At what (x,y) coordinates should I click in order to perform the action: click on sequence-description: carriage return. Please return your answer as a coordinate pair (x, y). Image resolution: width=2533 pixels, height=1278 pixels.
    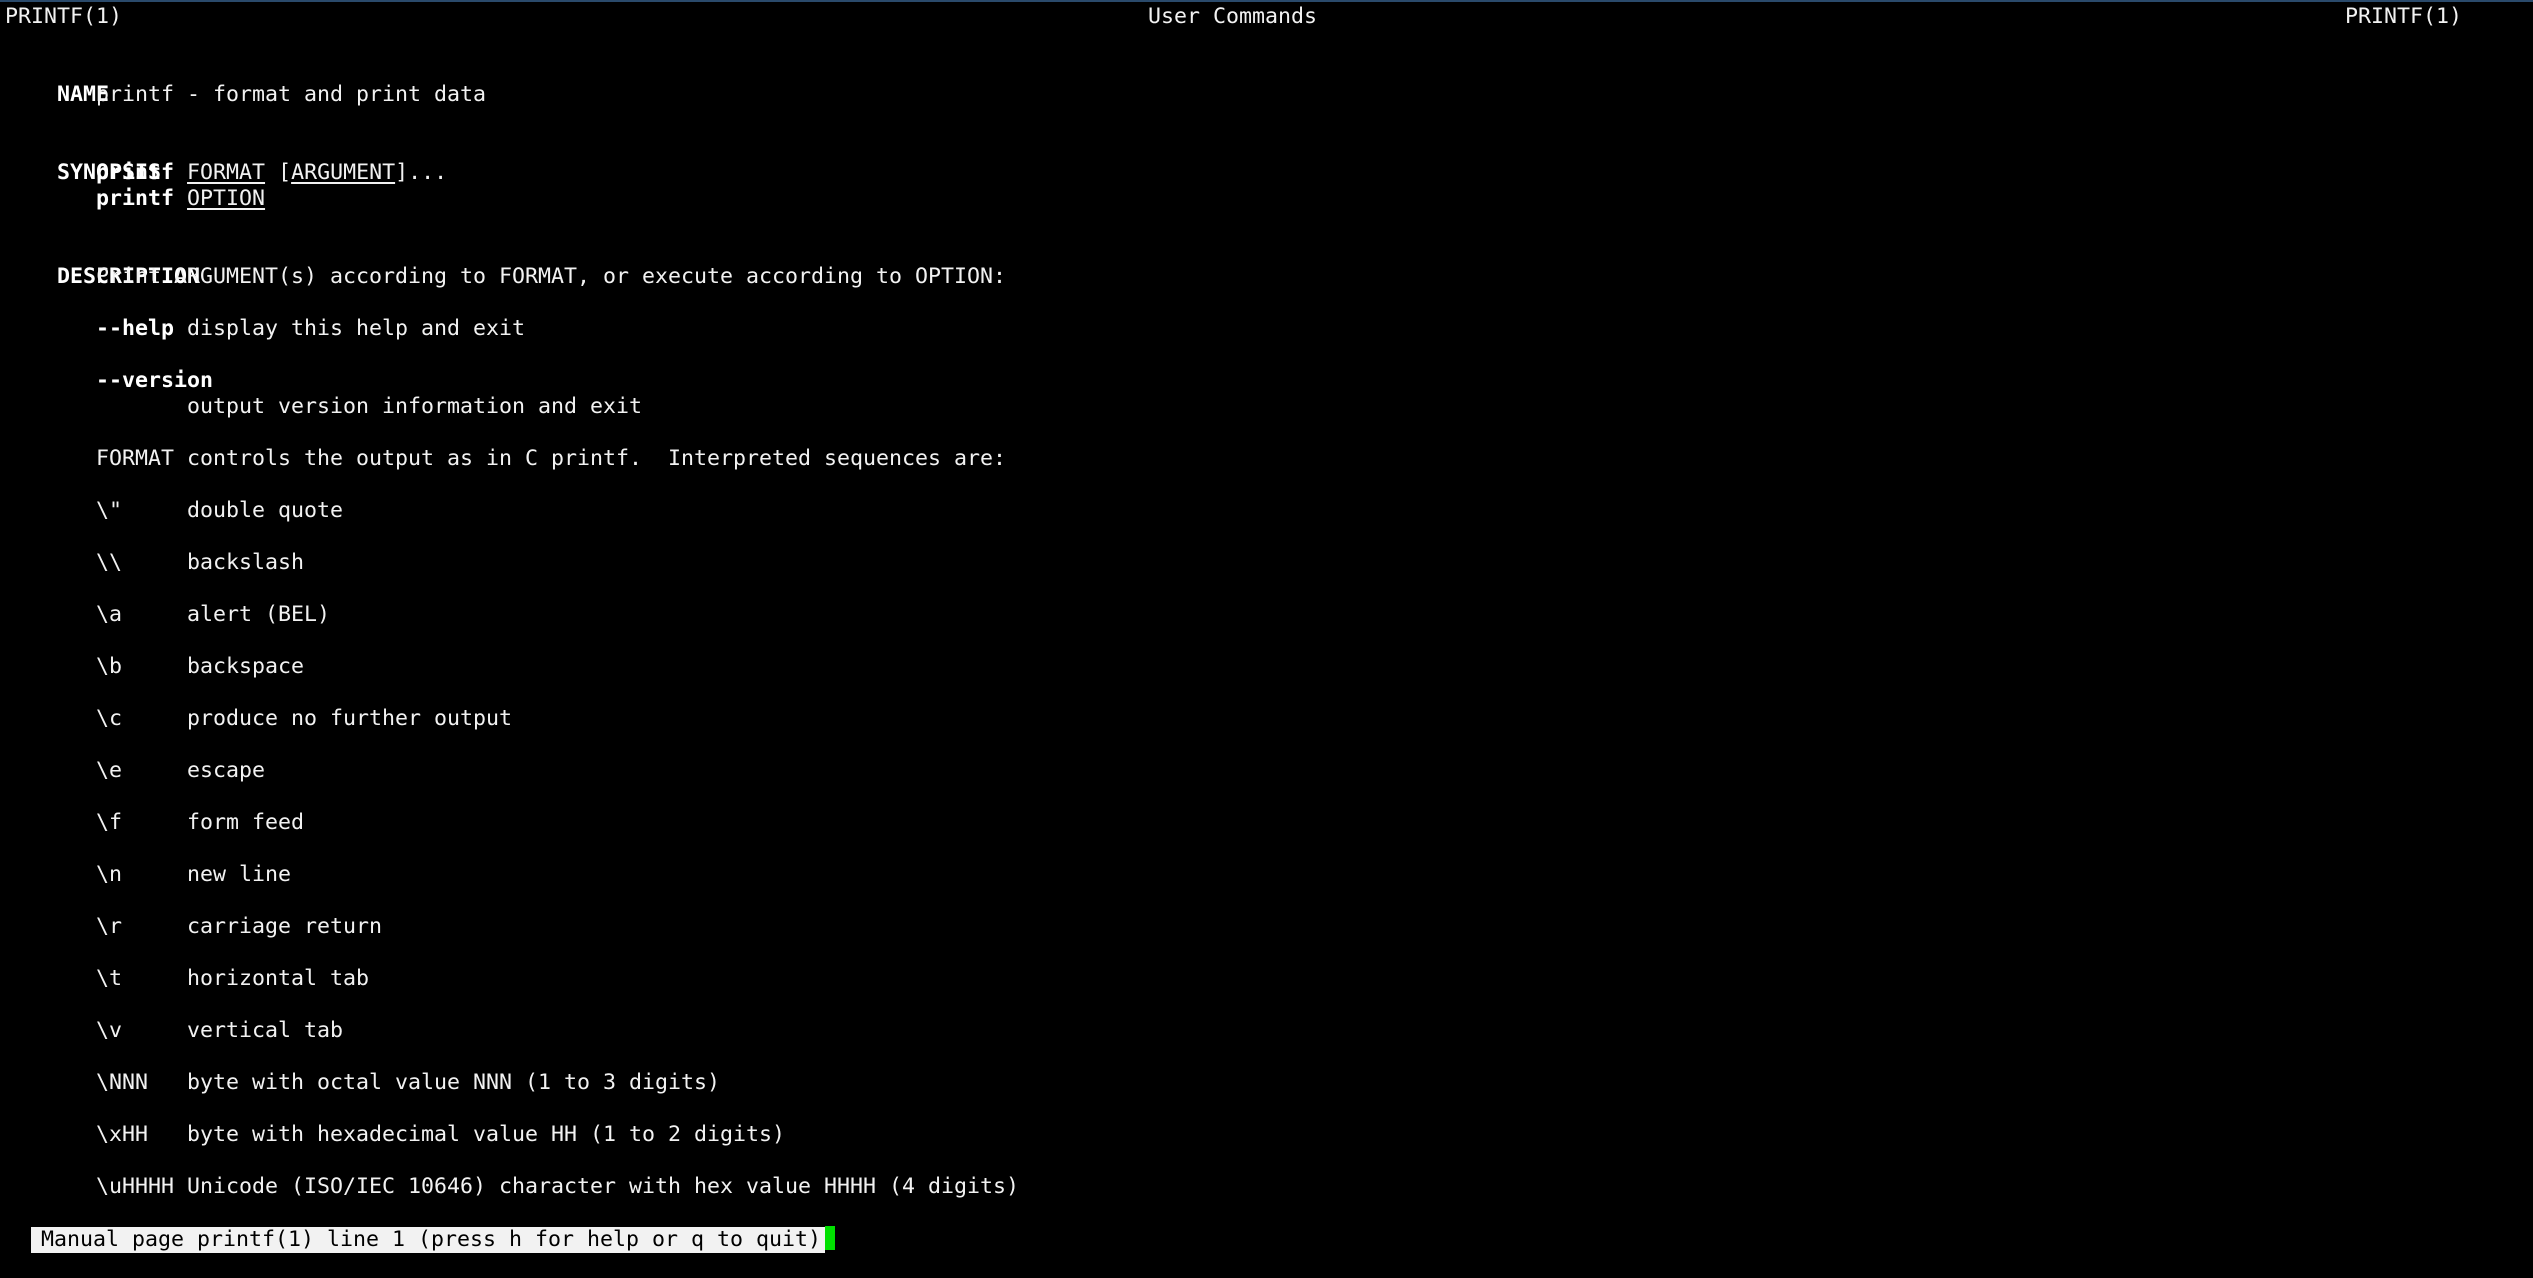
    Looking at the image, I should click on (285, 926).